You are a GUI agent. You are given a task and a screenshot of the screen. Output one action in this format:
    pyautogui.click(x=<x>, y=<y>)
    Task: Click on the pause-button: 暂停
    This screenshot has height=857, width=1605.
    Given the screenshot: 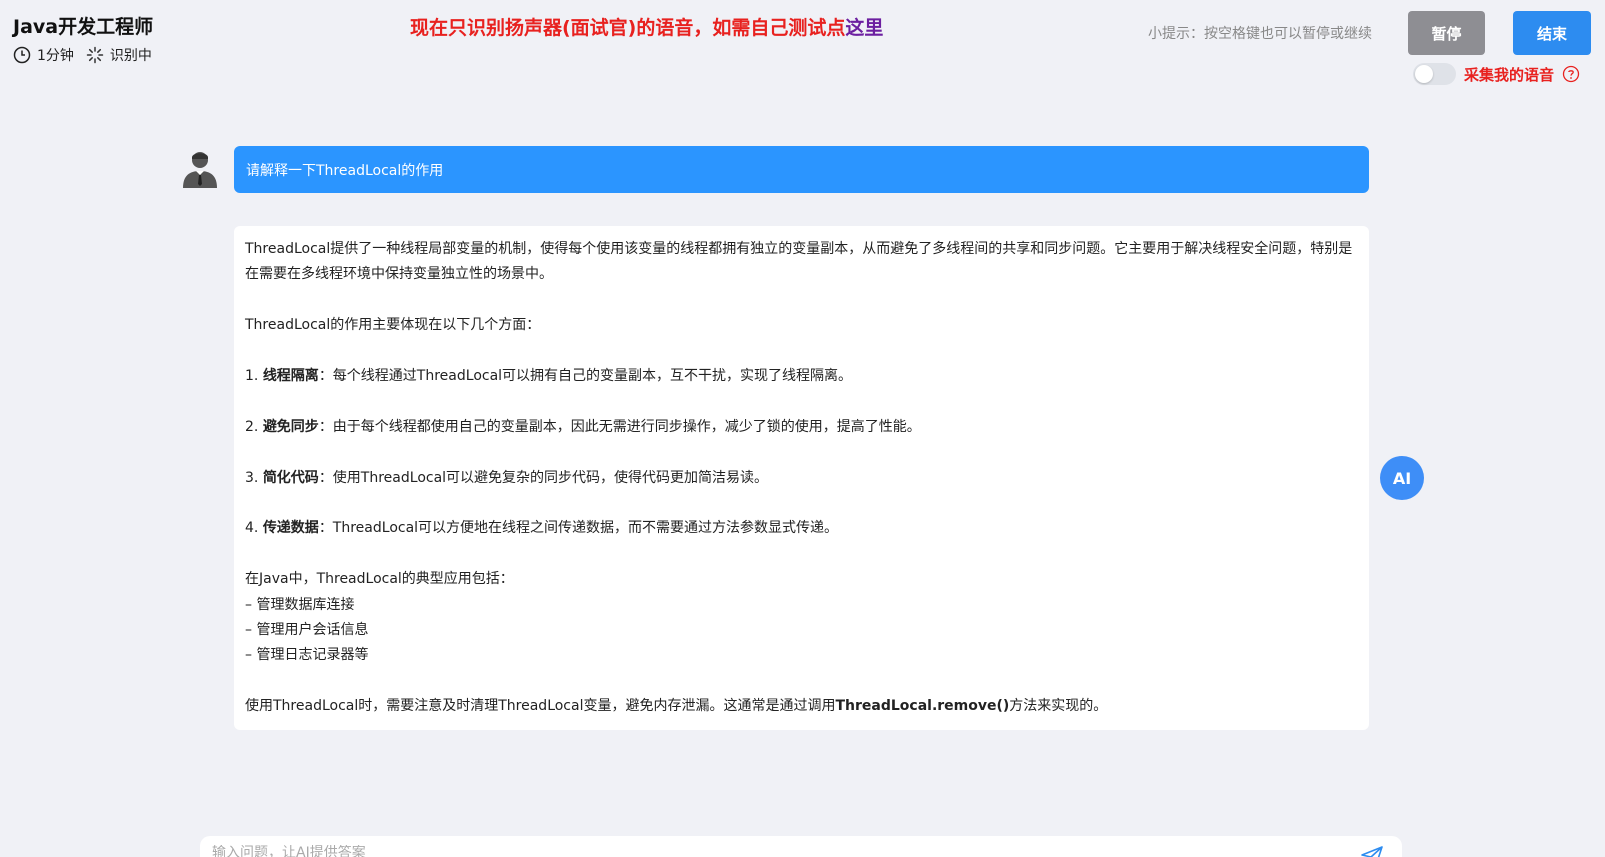 What is the action you would take?
    pyautogui.click(x=1446, y=33)
    